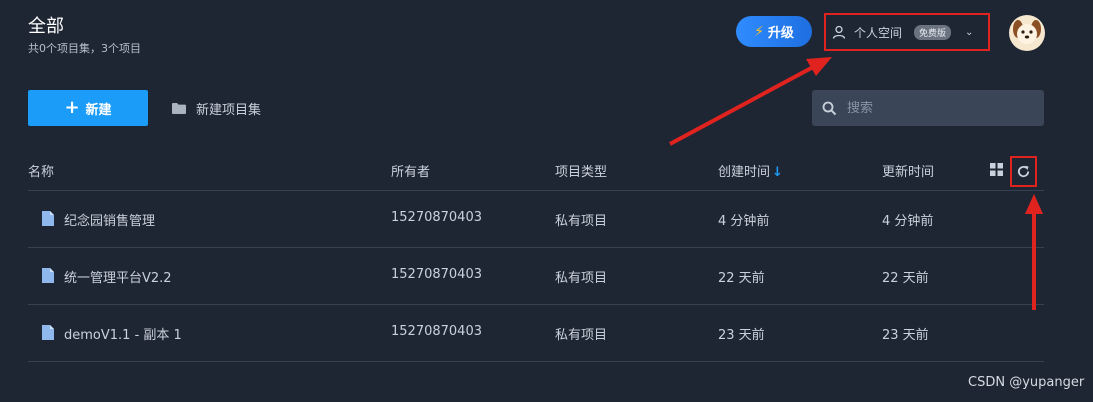 The image size is (1093, 402). Describe the element at coordinates (229, 110) in the screenshot. I see `new-set-label: 新建项目集` at that location.